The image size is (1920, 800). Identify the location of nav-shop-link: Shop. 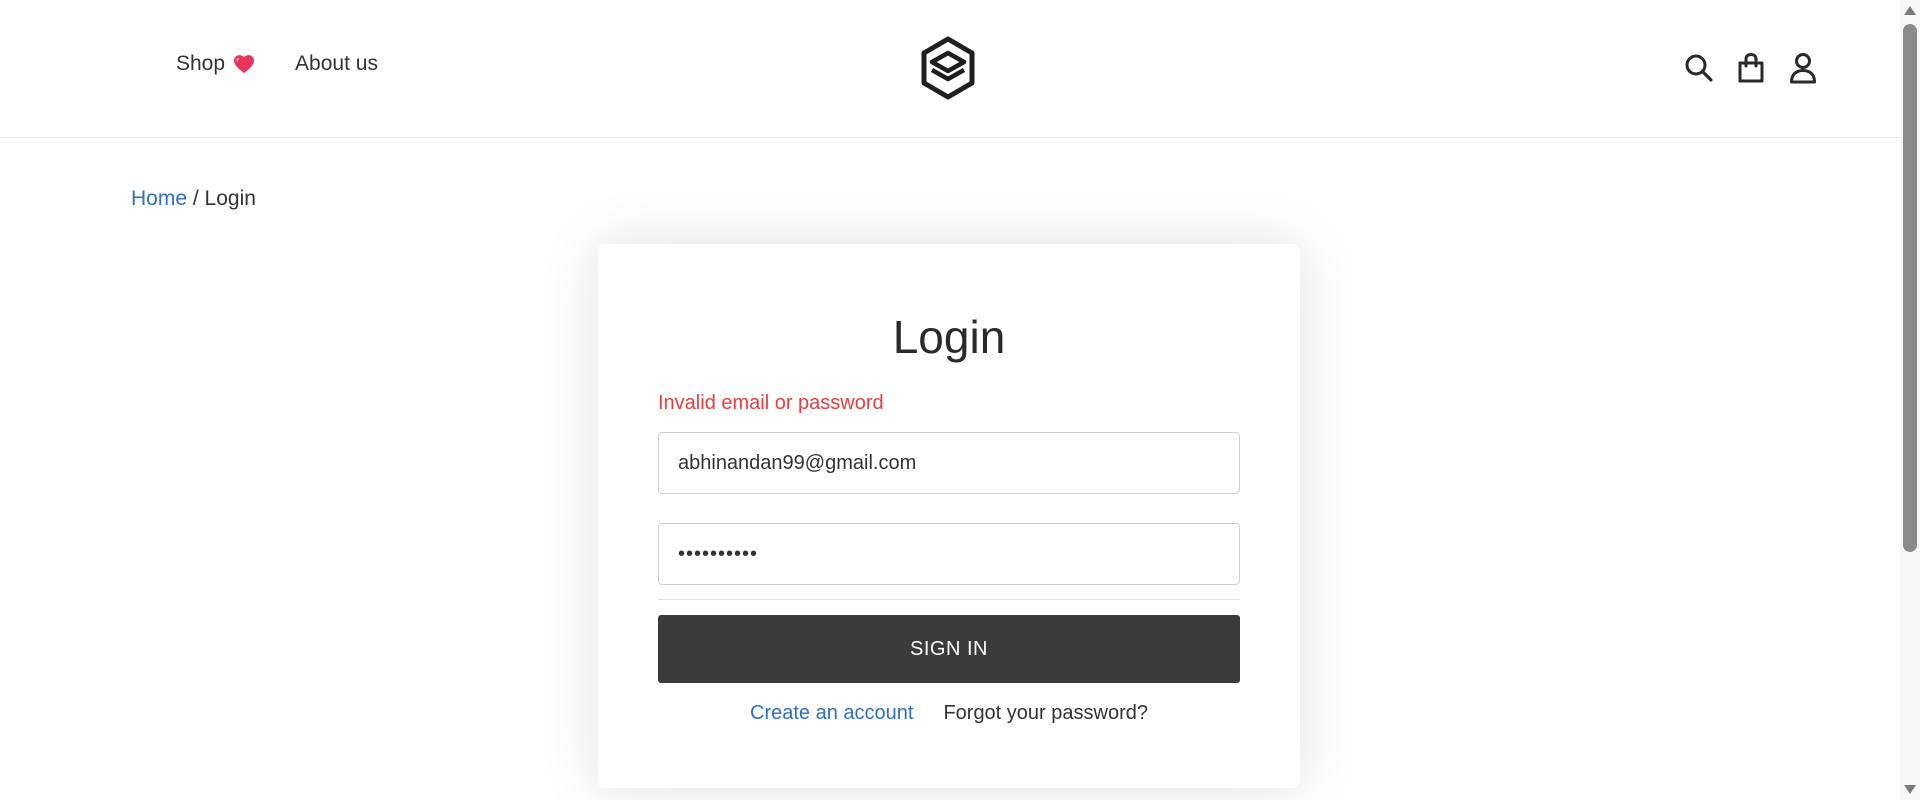
(215, 64).